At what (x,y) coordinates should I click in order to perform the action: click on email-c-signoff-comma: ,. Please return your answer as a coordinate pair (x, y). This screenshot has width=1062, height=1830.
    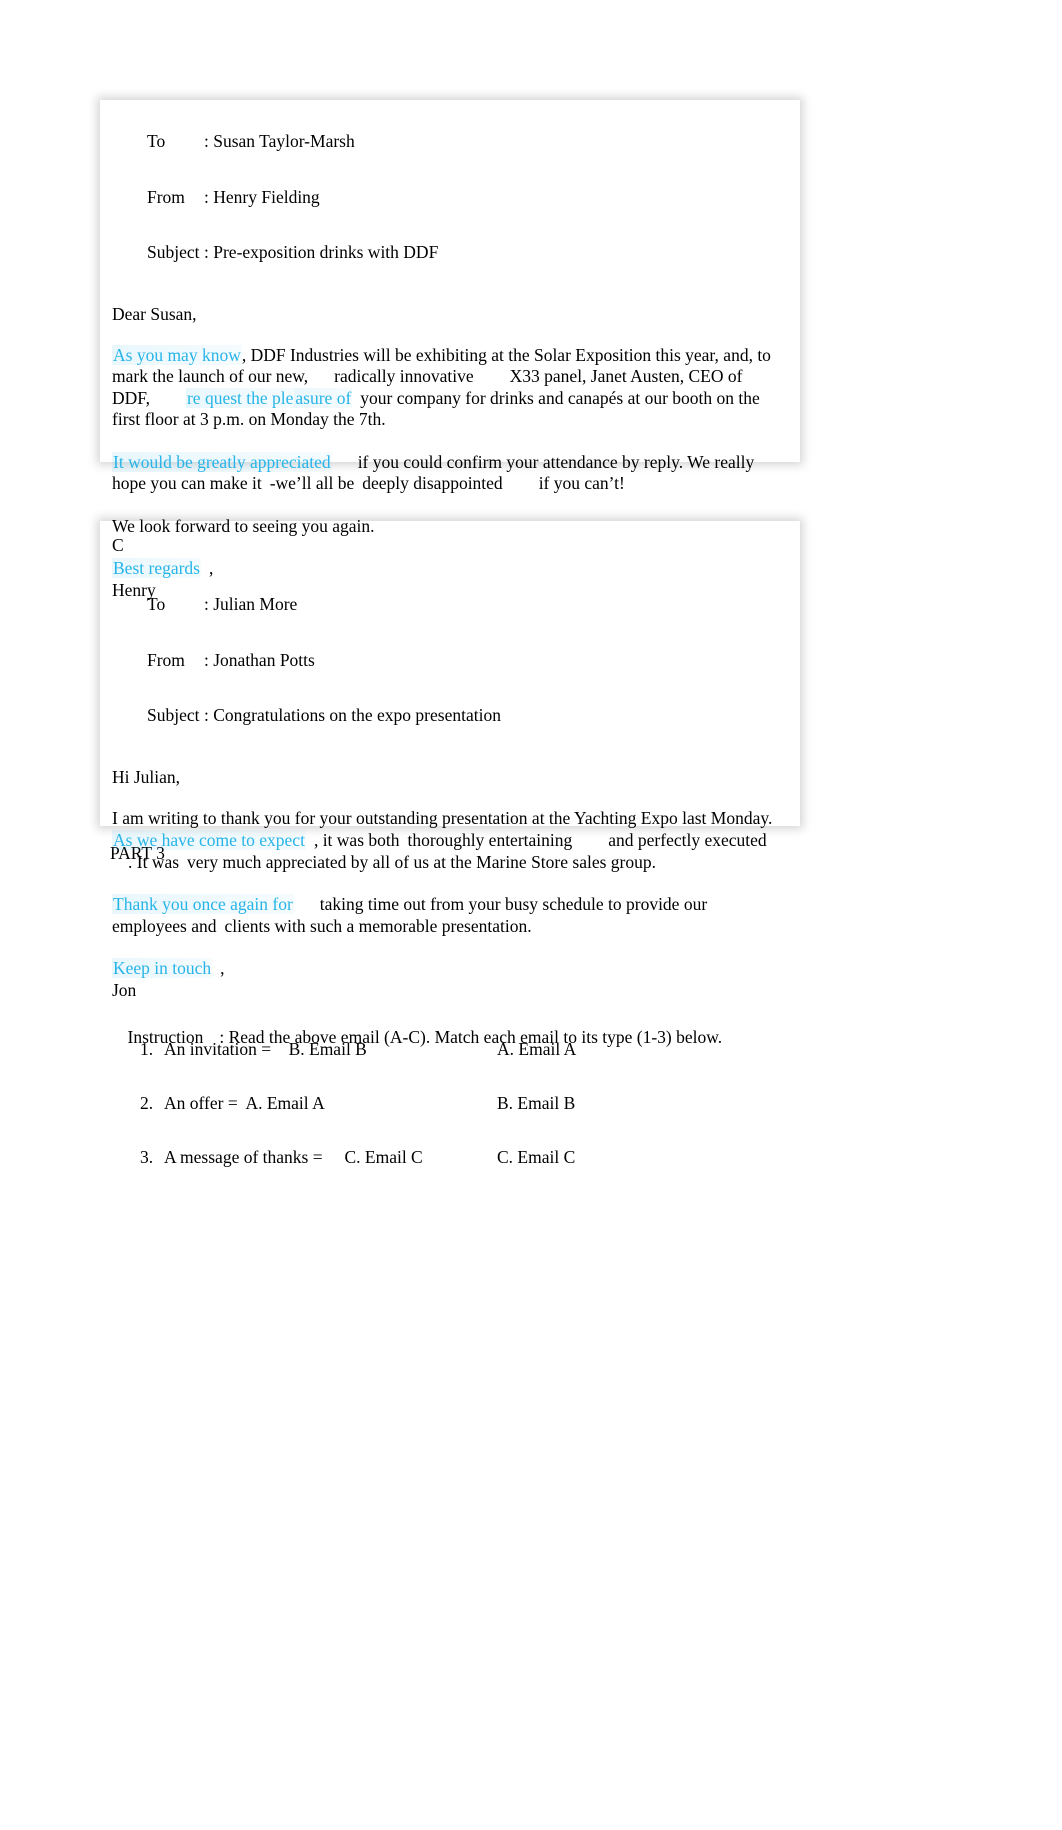
    Looking at the image, I should click on (222, 968).